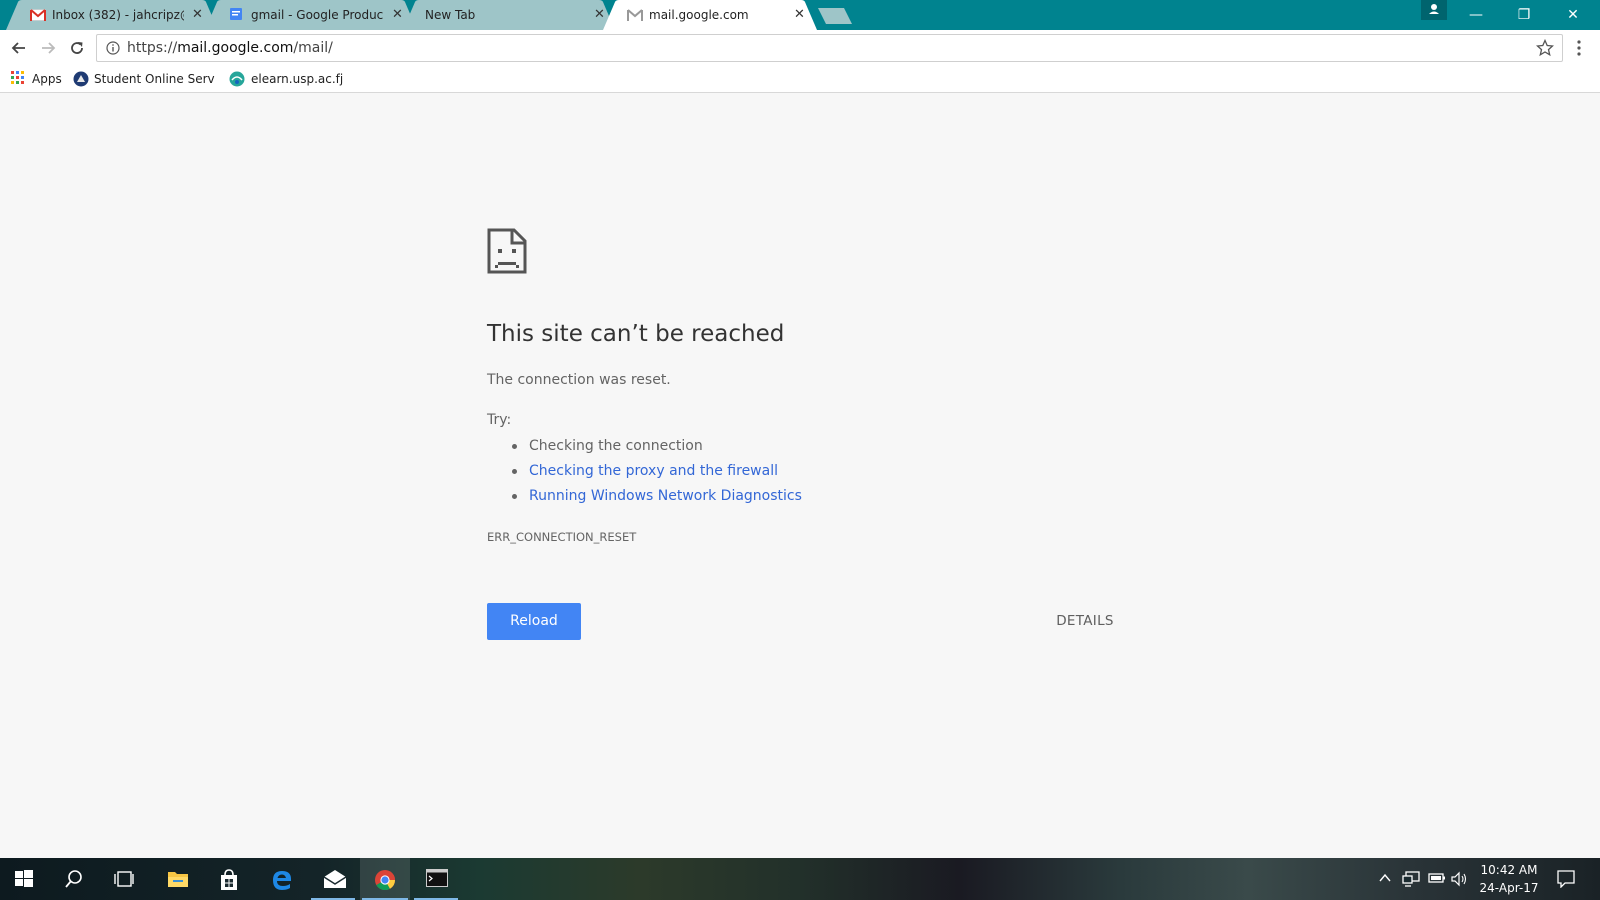 The width and height of the screenshot is (1600, 900). Describe the element at coordinates (81, 79) in the screenshot. I see `usp-crest-icon` at that location.